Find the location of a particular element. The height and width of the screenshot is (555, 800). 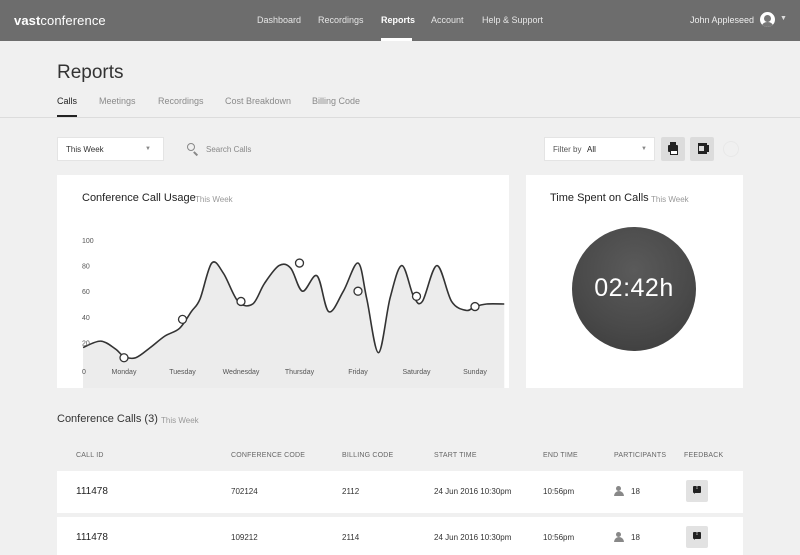

time-spent-circle: 02:42h is located at coordinates (634, 289).